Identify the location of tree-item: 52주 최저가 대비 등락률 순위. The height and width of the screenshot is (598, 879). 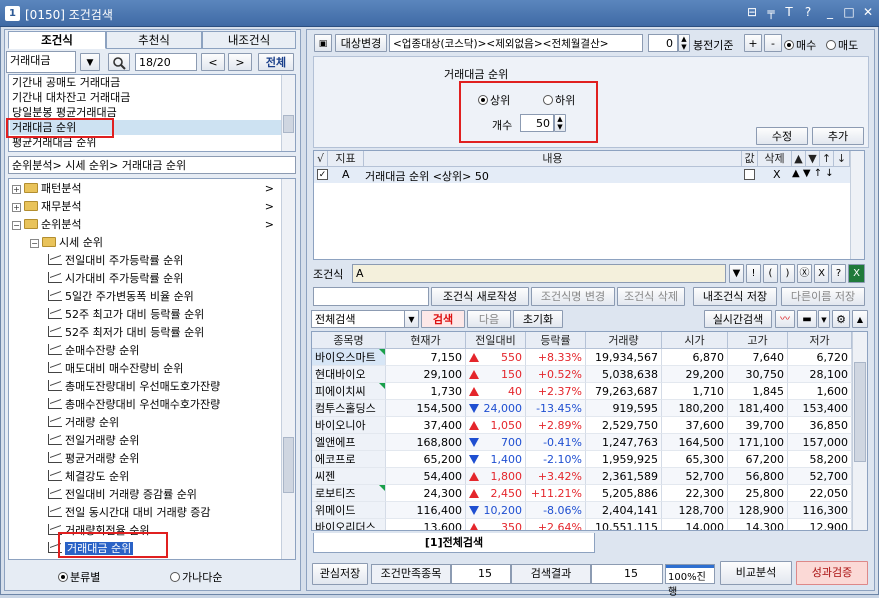
(164, 333).